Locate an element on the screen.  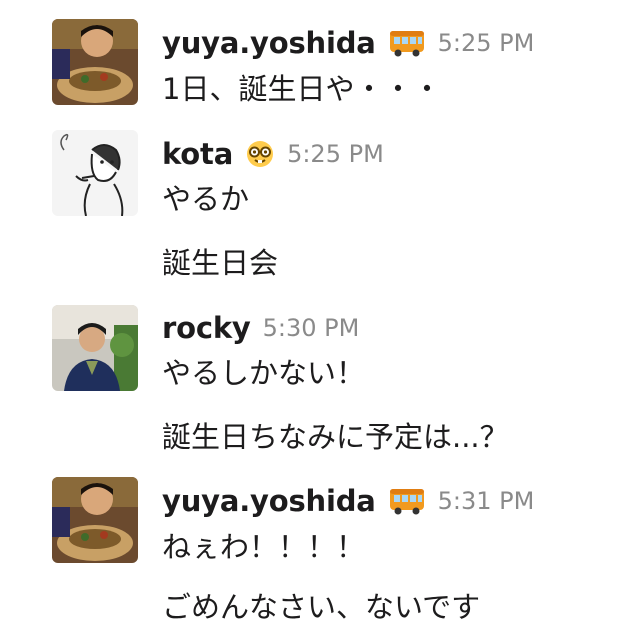
timestamp: 5:30 PM is located at coordinates (311, 328).